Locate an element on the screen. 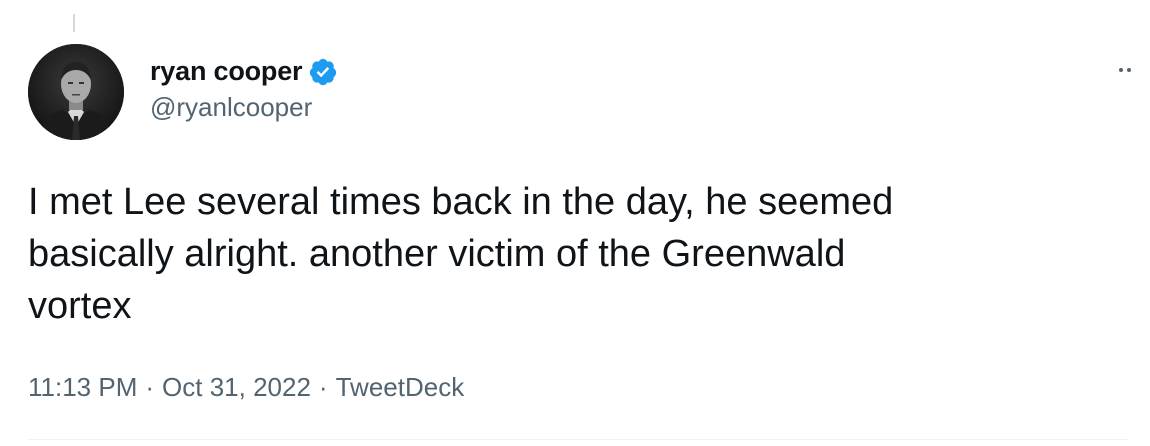 The width and height of the screenshot is (1150, 446). tweet-source: TweetDeck is located at coordinates (400, 387).